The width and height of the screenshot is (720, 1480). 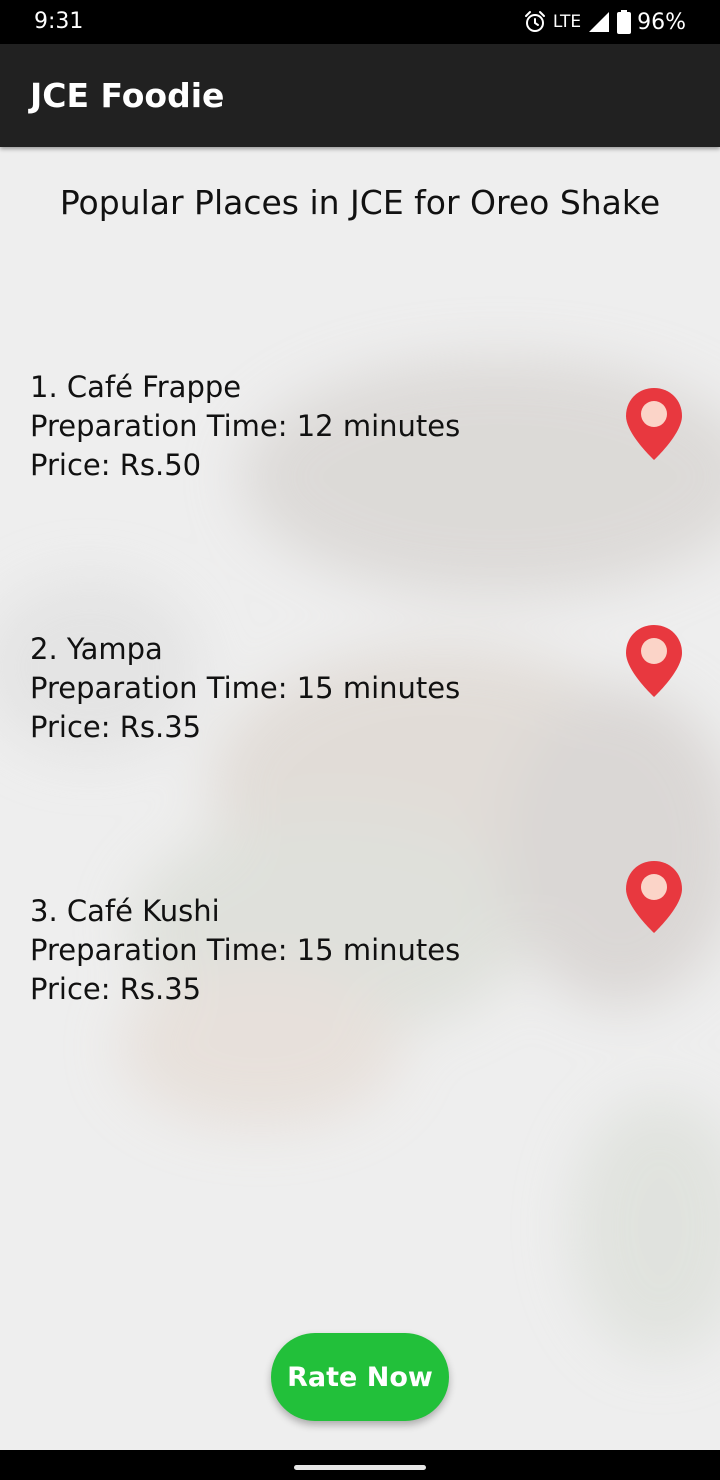 What do you see at coordinates (125, 911) in the screenshot?
I see `place-name: 3. Café Kushi` at bounding box center [125, 911].